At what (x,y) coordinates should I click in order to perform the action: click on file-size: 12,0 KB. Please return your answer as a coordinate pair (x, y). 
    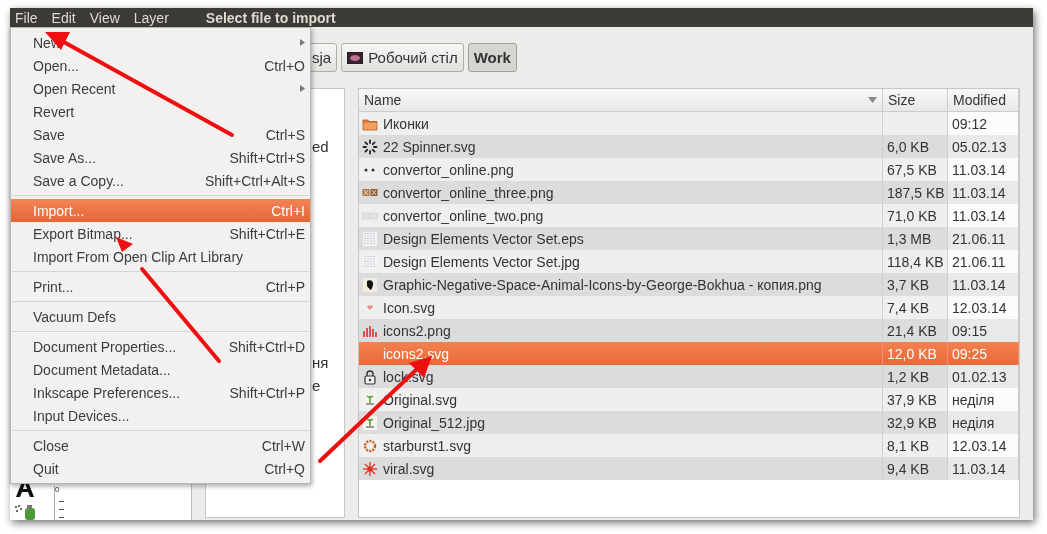
    Looking at the image, I should click on (912, 353).